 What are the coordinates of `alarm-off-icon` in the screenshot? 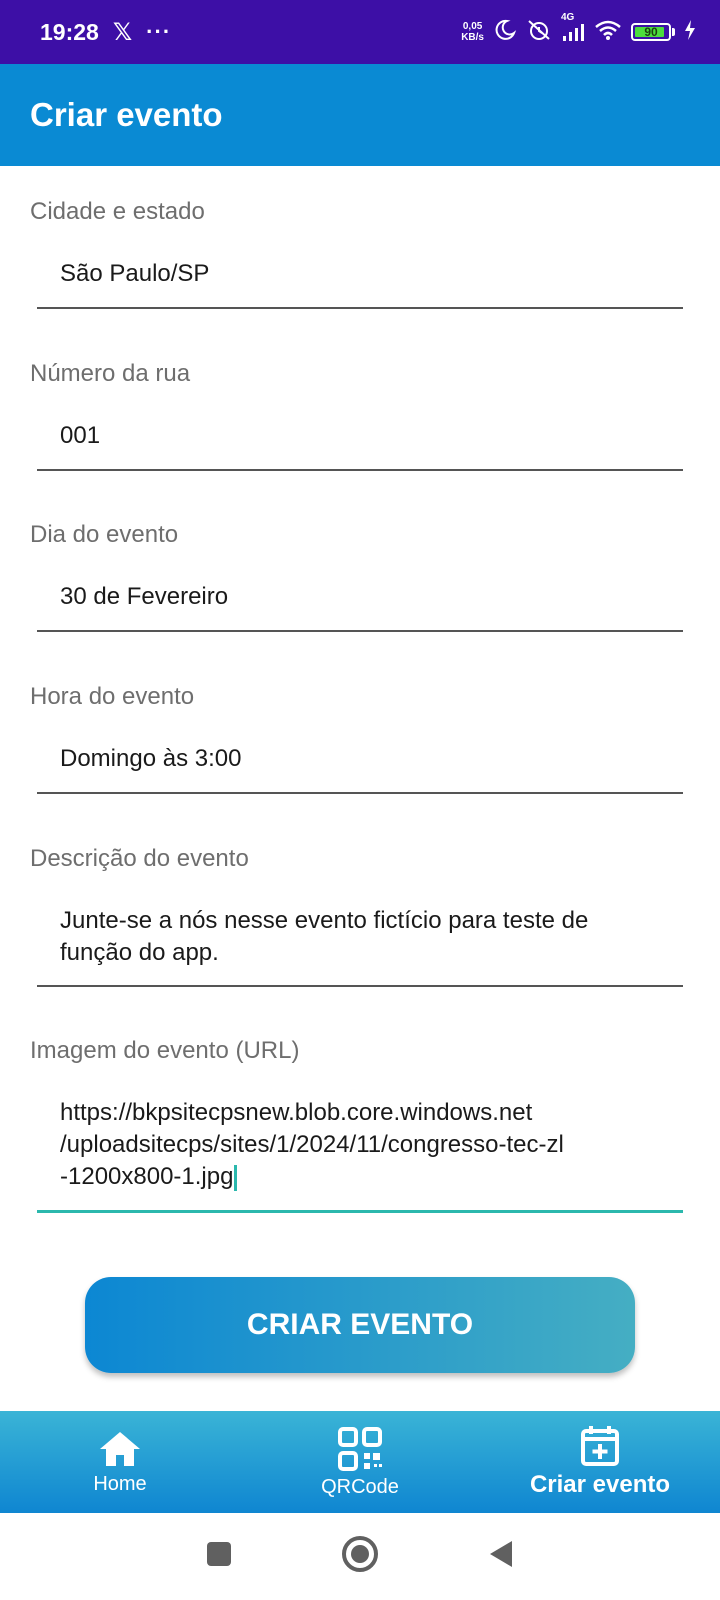 It's located at (539, 32).